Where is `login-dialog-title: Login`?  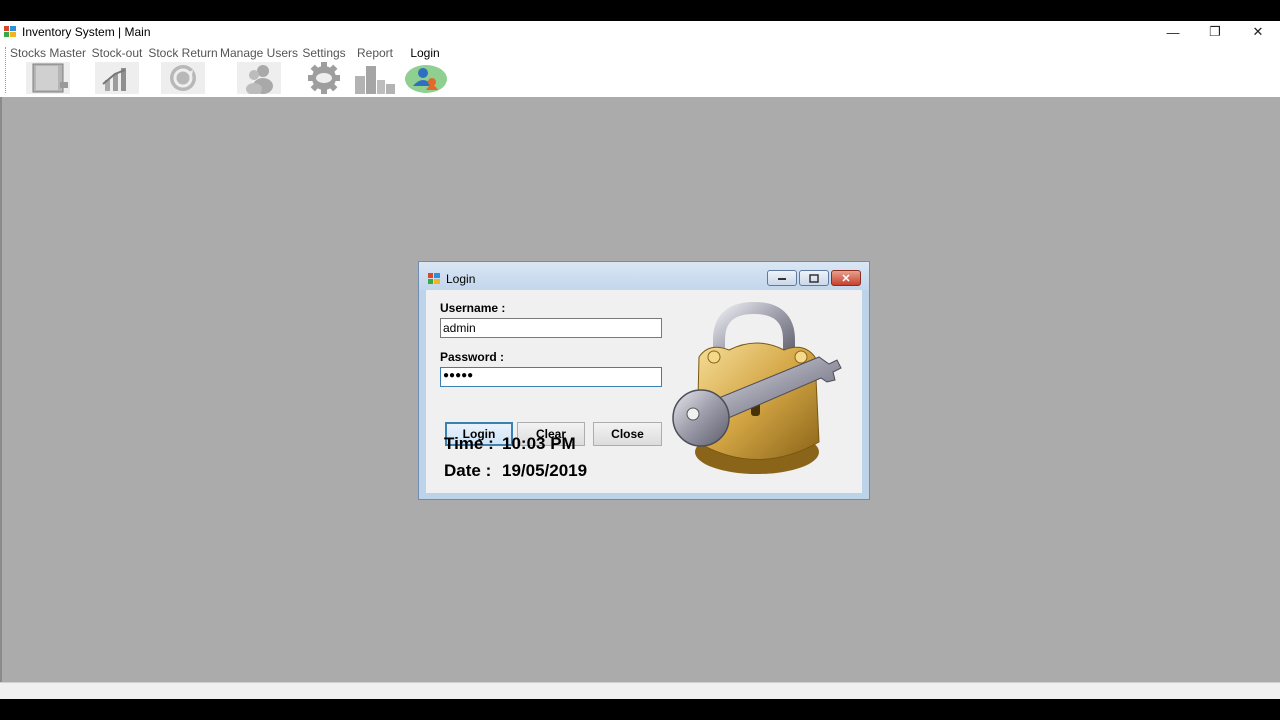 login-dialog-title: Login is located at coordinates (461, 279).